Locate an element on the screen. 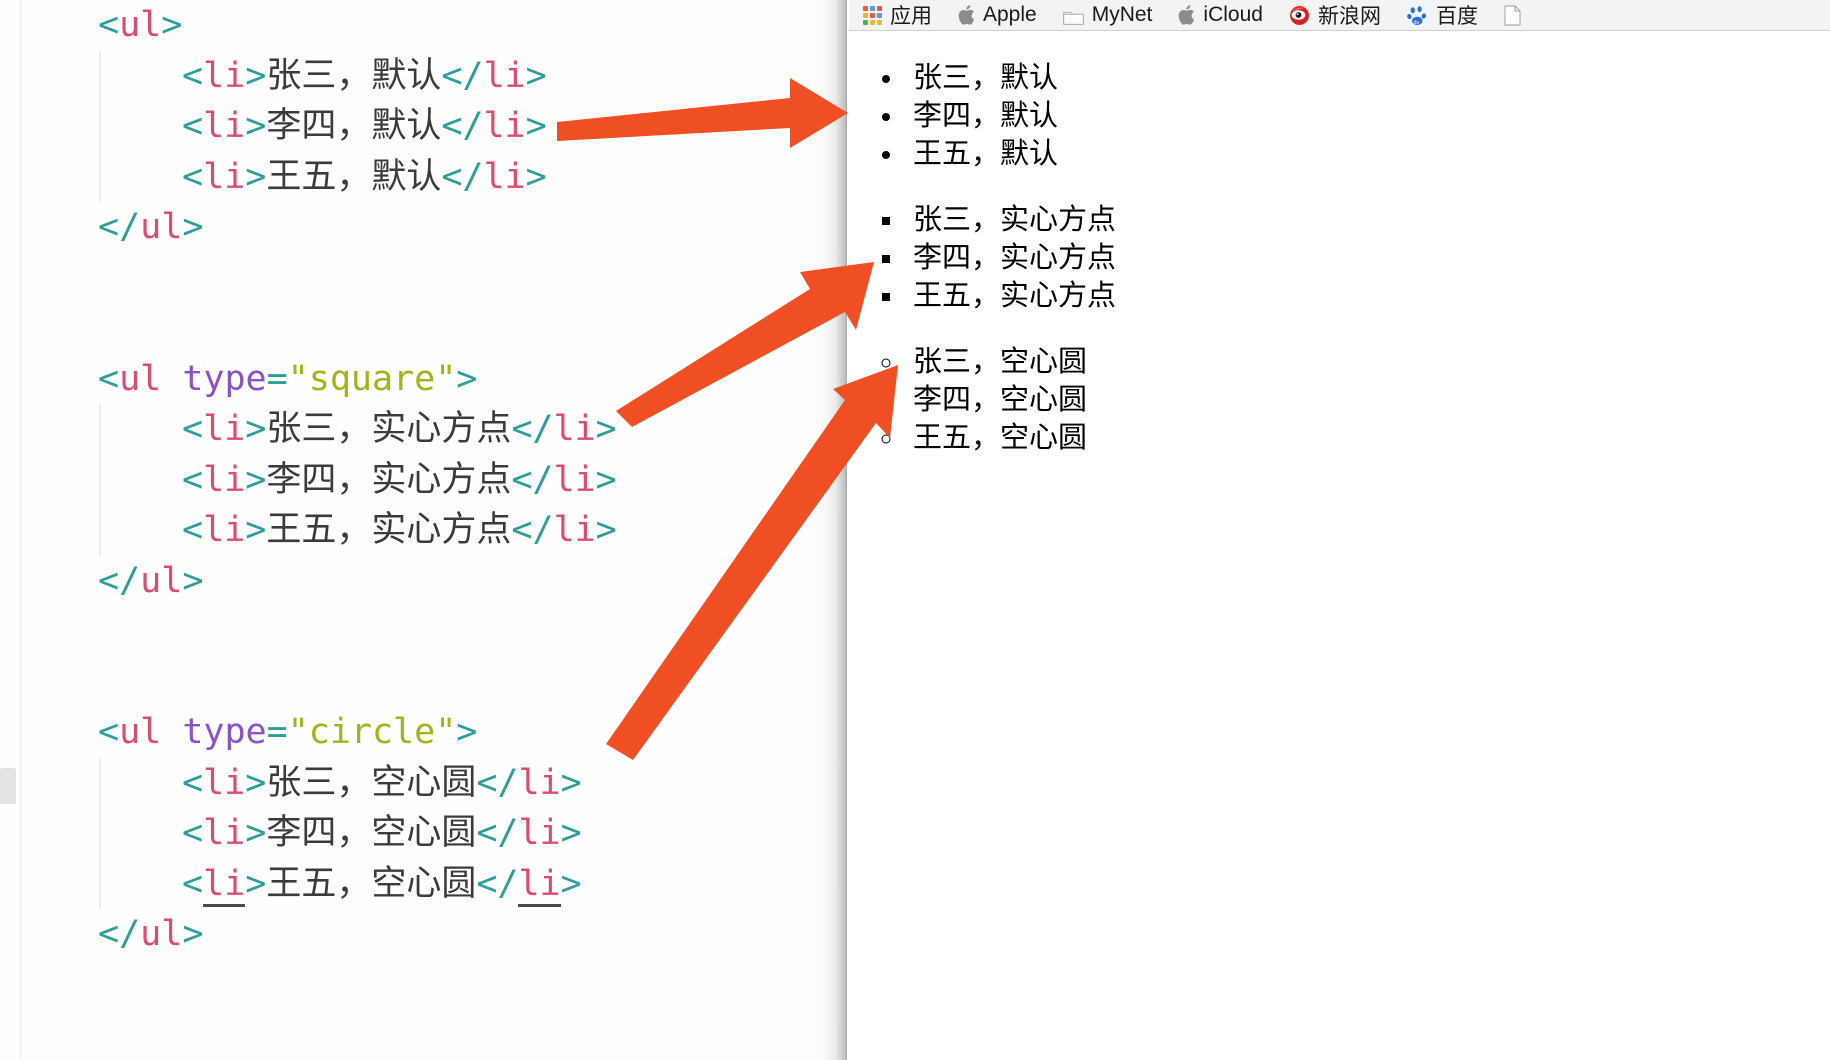 Image resolution: width=1830 pixels, height=1060 pixels. bookmark-item-新浪网: 新浪网 is located at coordinates (1341, 15).